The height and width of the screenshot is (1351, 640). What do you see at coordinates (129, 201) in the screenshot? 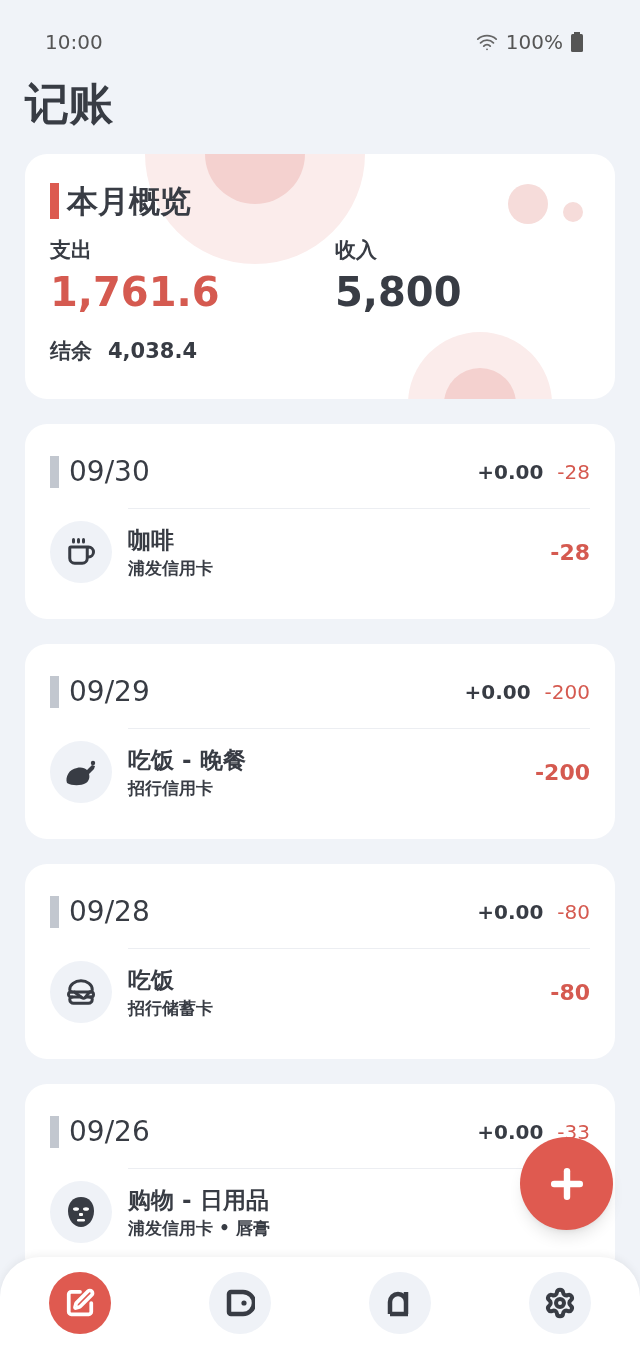
I see `overview-title: 本月概览` at bounding box center [129, 201].